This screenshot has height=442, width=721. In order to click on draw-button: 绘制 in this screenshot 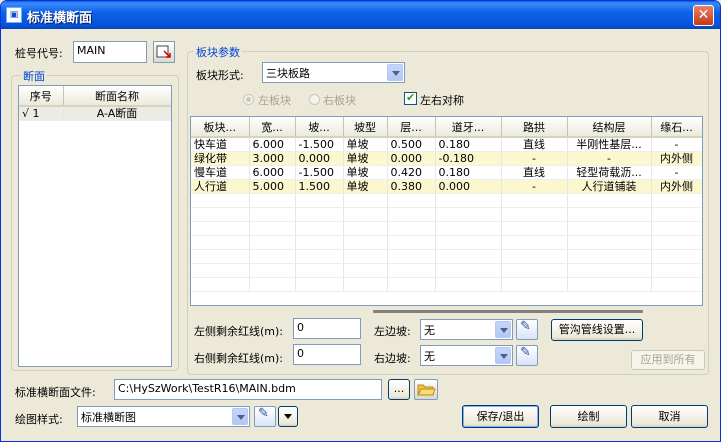, I will do `click(588, 416)`.